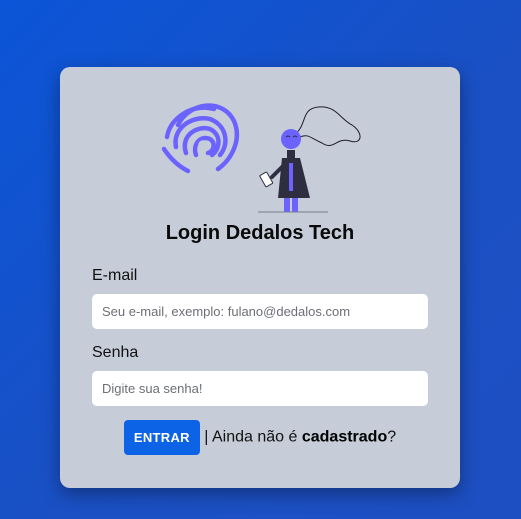 This screenshot has width=521, height=519. Describe the element at coordinates (260, 311) in the screenshot. I see `email-field` at that location.